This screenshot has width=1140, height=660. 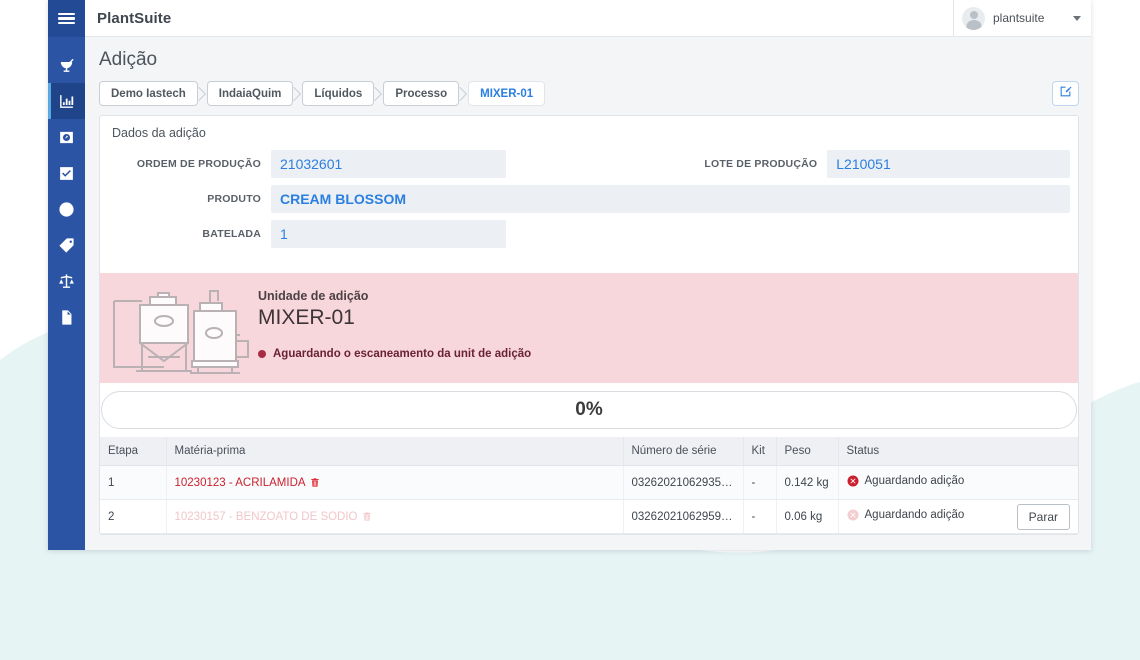 What do you see at coordinates (306, 317) in the screenshot?
I see `unidade-de-adicao-name: MIXER-01` at bounding box center [306, 317].